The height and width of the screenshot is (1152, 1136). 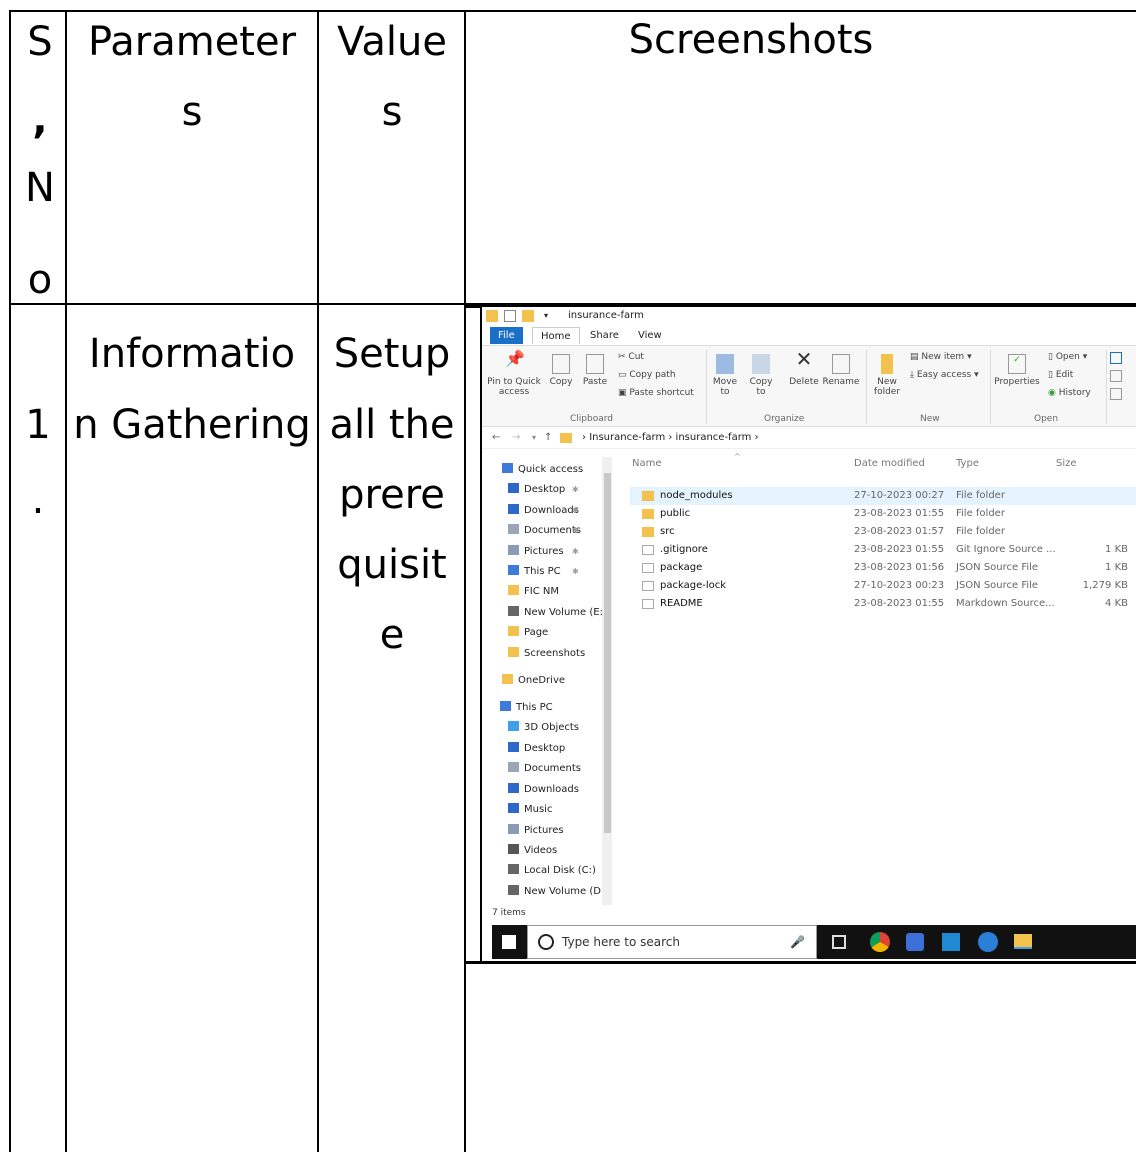 I want to click on file-row: public 23-08-2023 01:55 File folder, so click(x=883, y=514).